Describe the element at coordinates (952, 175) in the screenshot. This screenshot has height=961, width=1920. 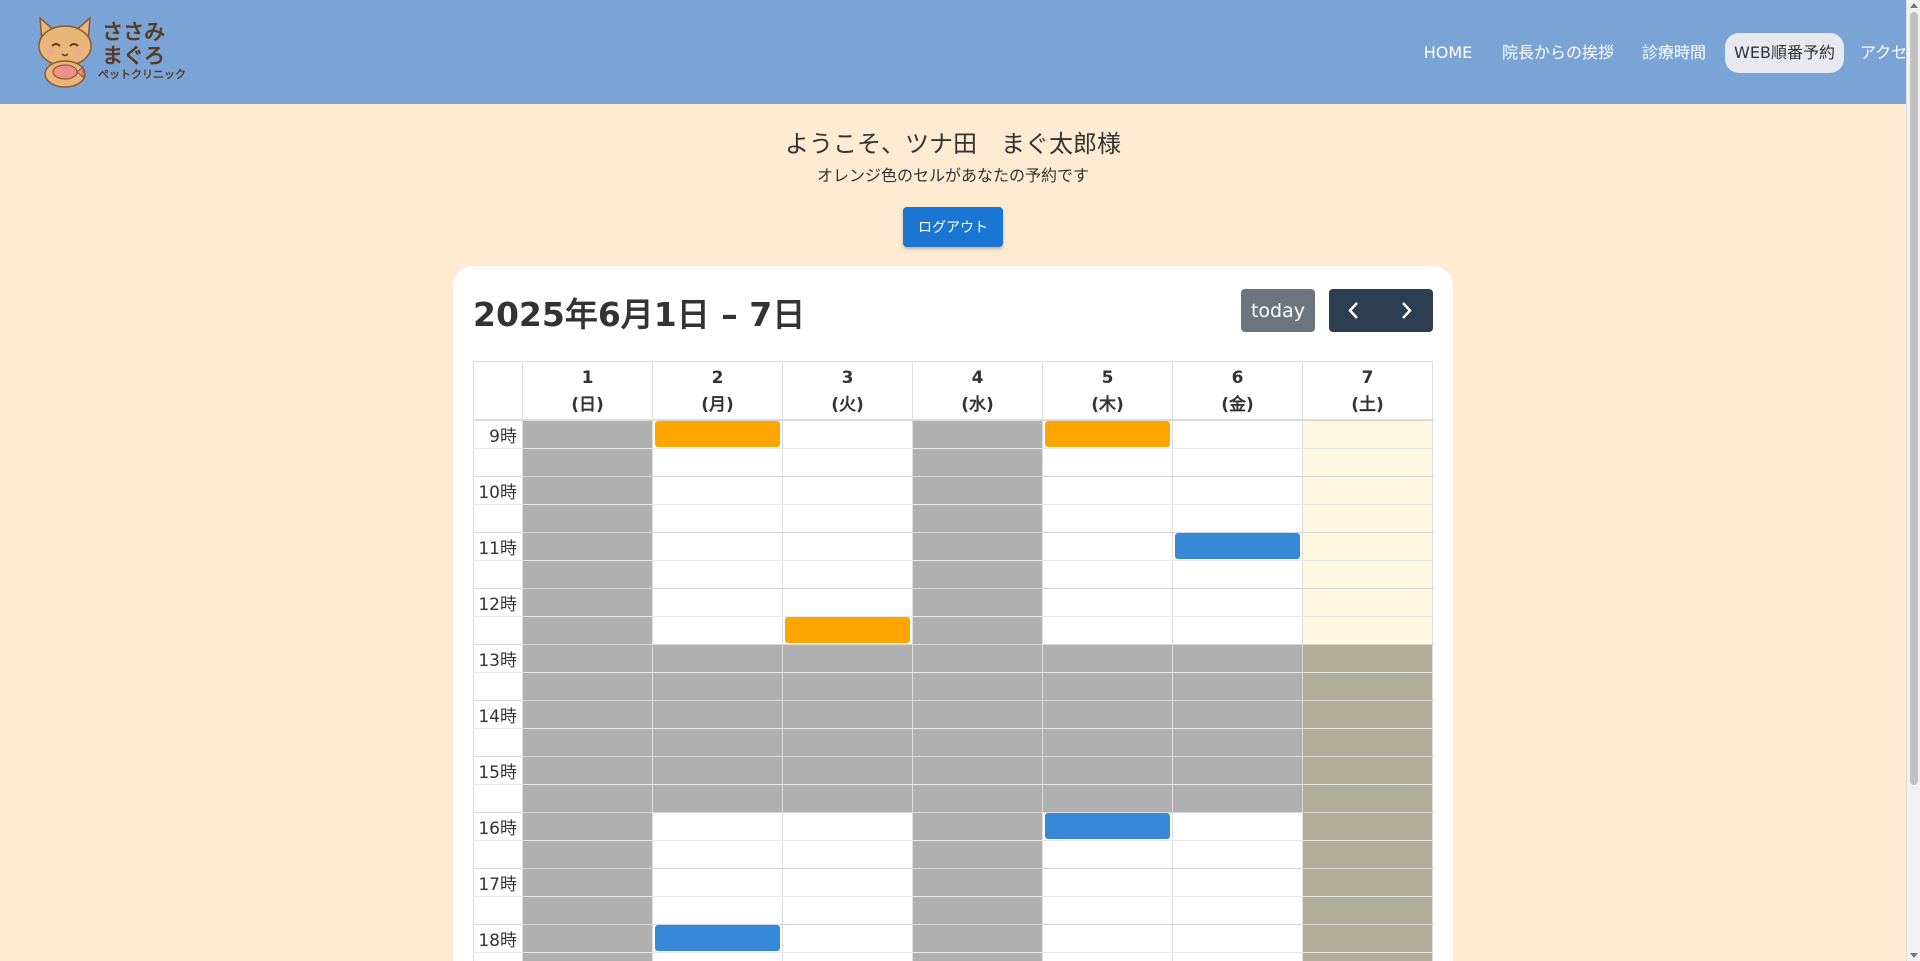
I see `reservation-note: オレンジ色のセルがあなたの予約です` at that location.